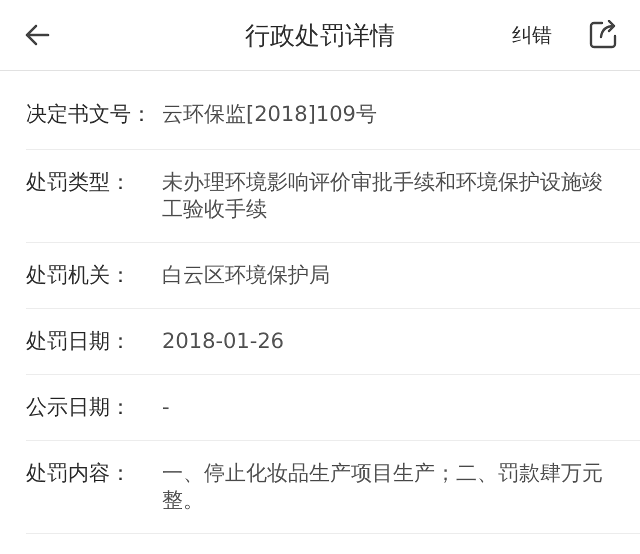 Image resolution: width=640 pixels, height=554 pixels. What do you see at coordinates (383, 196) in the screenshot?
I see `field-value: 未办理环境影响评价审批手续和环境保护设施竣工验收手续` at bounding box center [383, 196].